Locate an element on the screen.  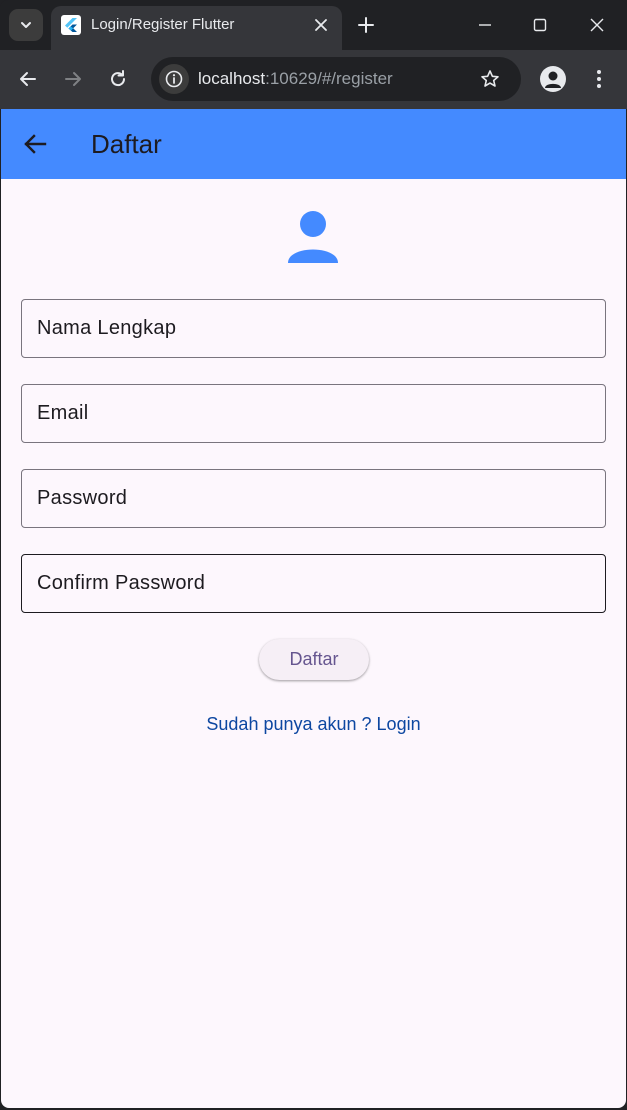
back-button is located at coordinates (28, 79).